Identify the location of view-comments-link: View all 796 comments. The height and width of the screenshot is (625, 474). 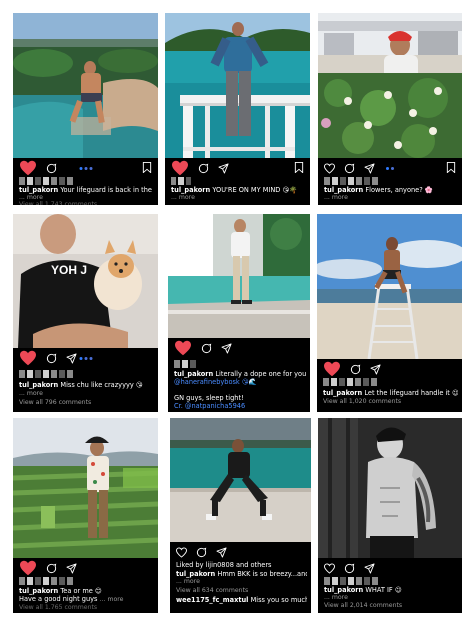
(55, 403).